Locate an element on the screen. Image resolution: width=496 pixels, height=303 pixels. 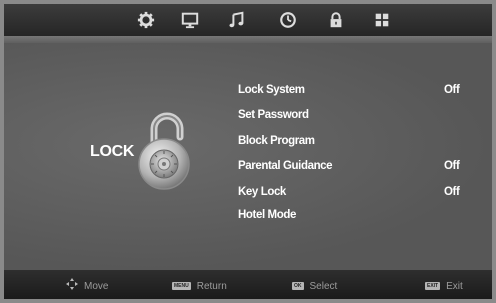
menu-value-lock-system: Off is located at coordinates (452, 90).